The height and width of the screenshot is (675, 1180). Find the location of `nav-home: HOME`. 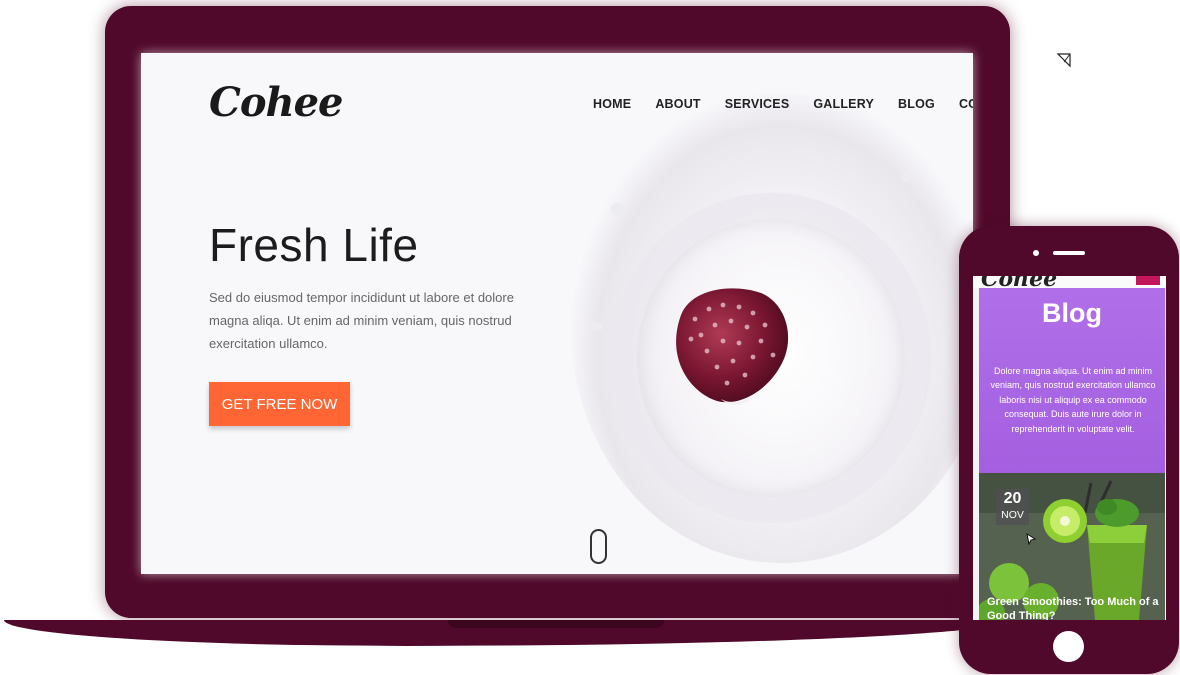

nav-home: HOME is located at coordinates (612, 104).